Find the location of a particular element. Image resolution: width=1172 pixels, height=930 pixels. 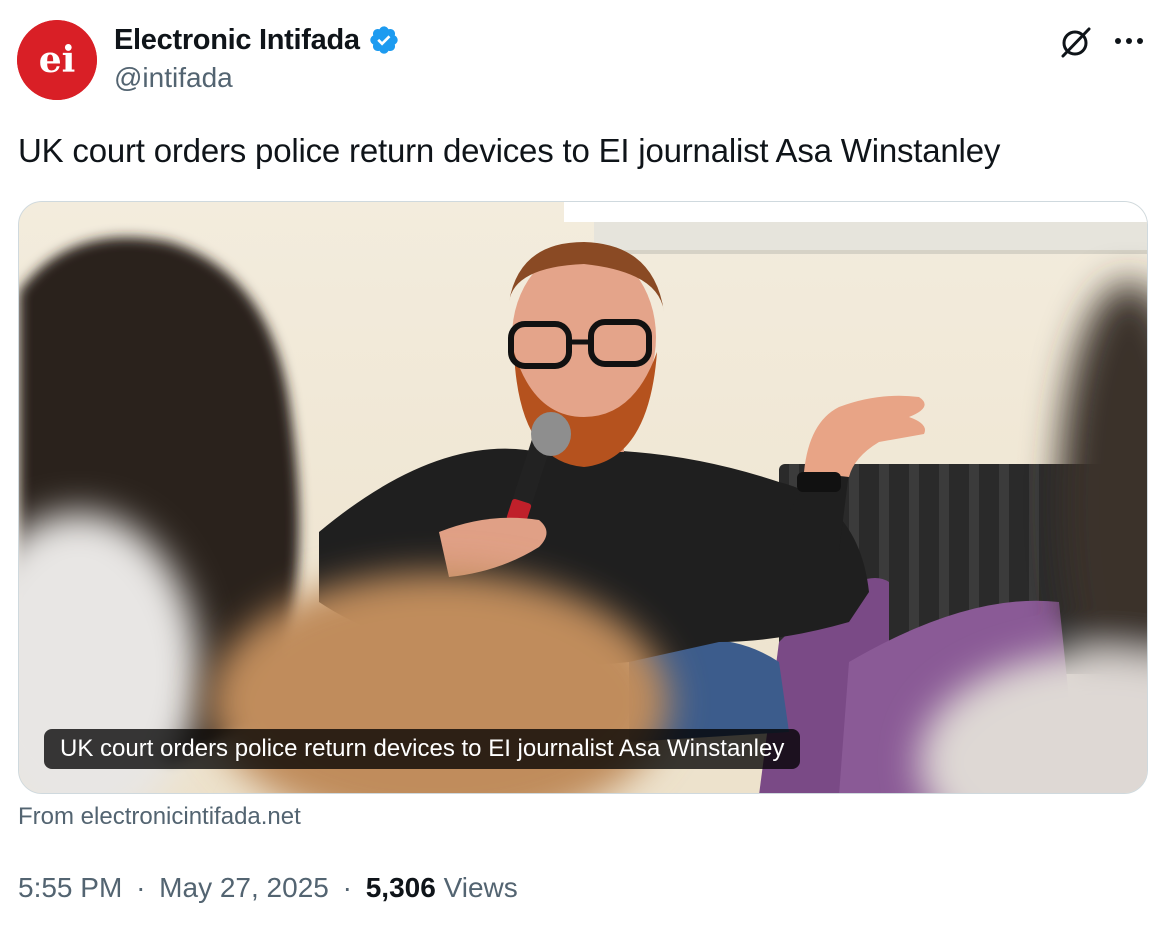

tweet-date: May 27, 2025 is located at coordinates (244, 887).